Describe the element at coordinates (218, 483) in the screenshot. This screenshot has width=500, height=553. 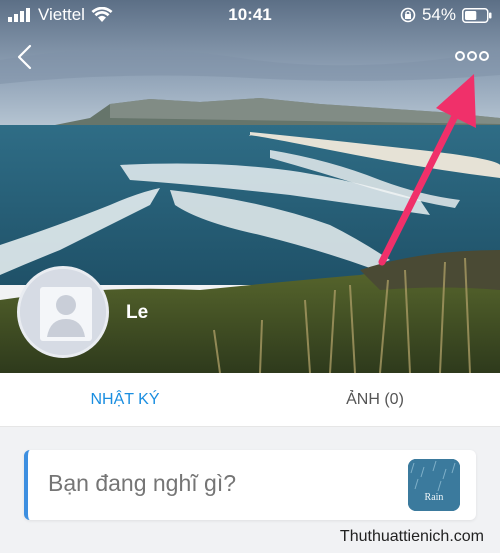
I see `status-input` at that location.